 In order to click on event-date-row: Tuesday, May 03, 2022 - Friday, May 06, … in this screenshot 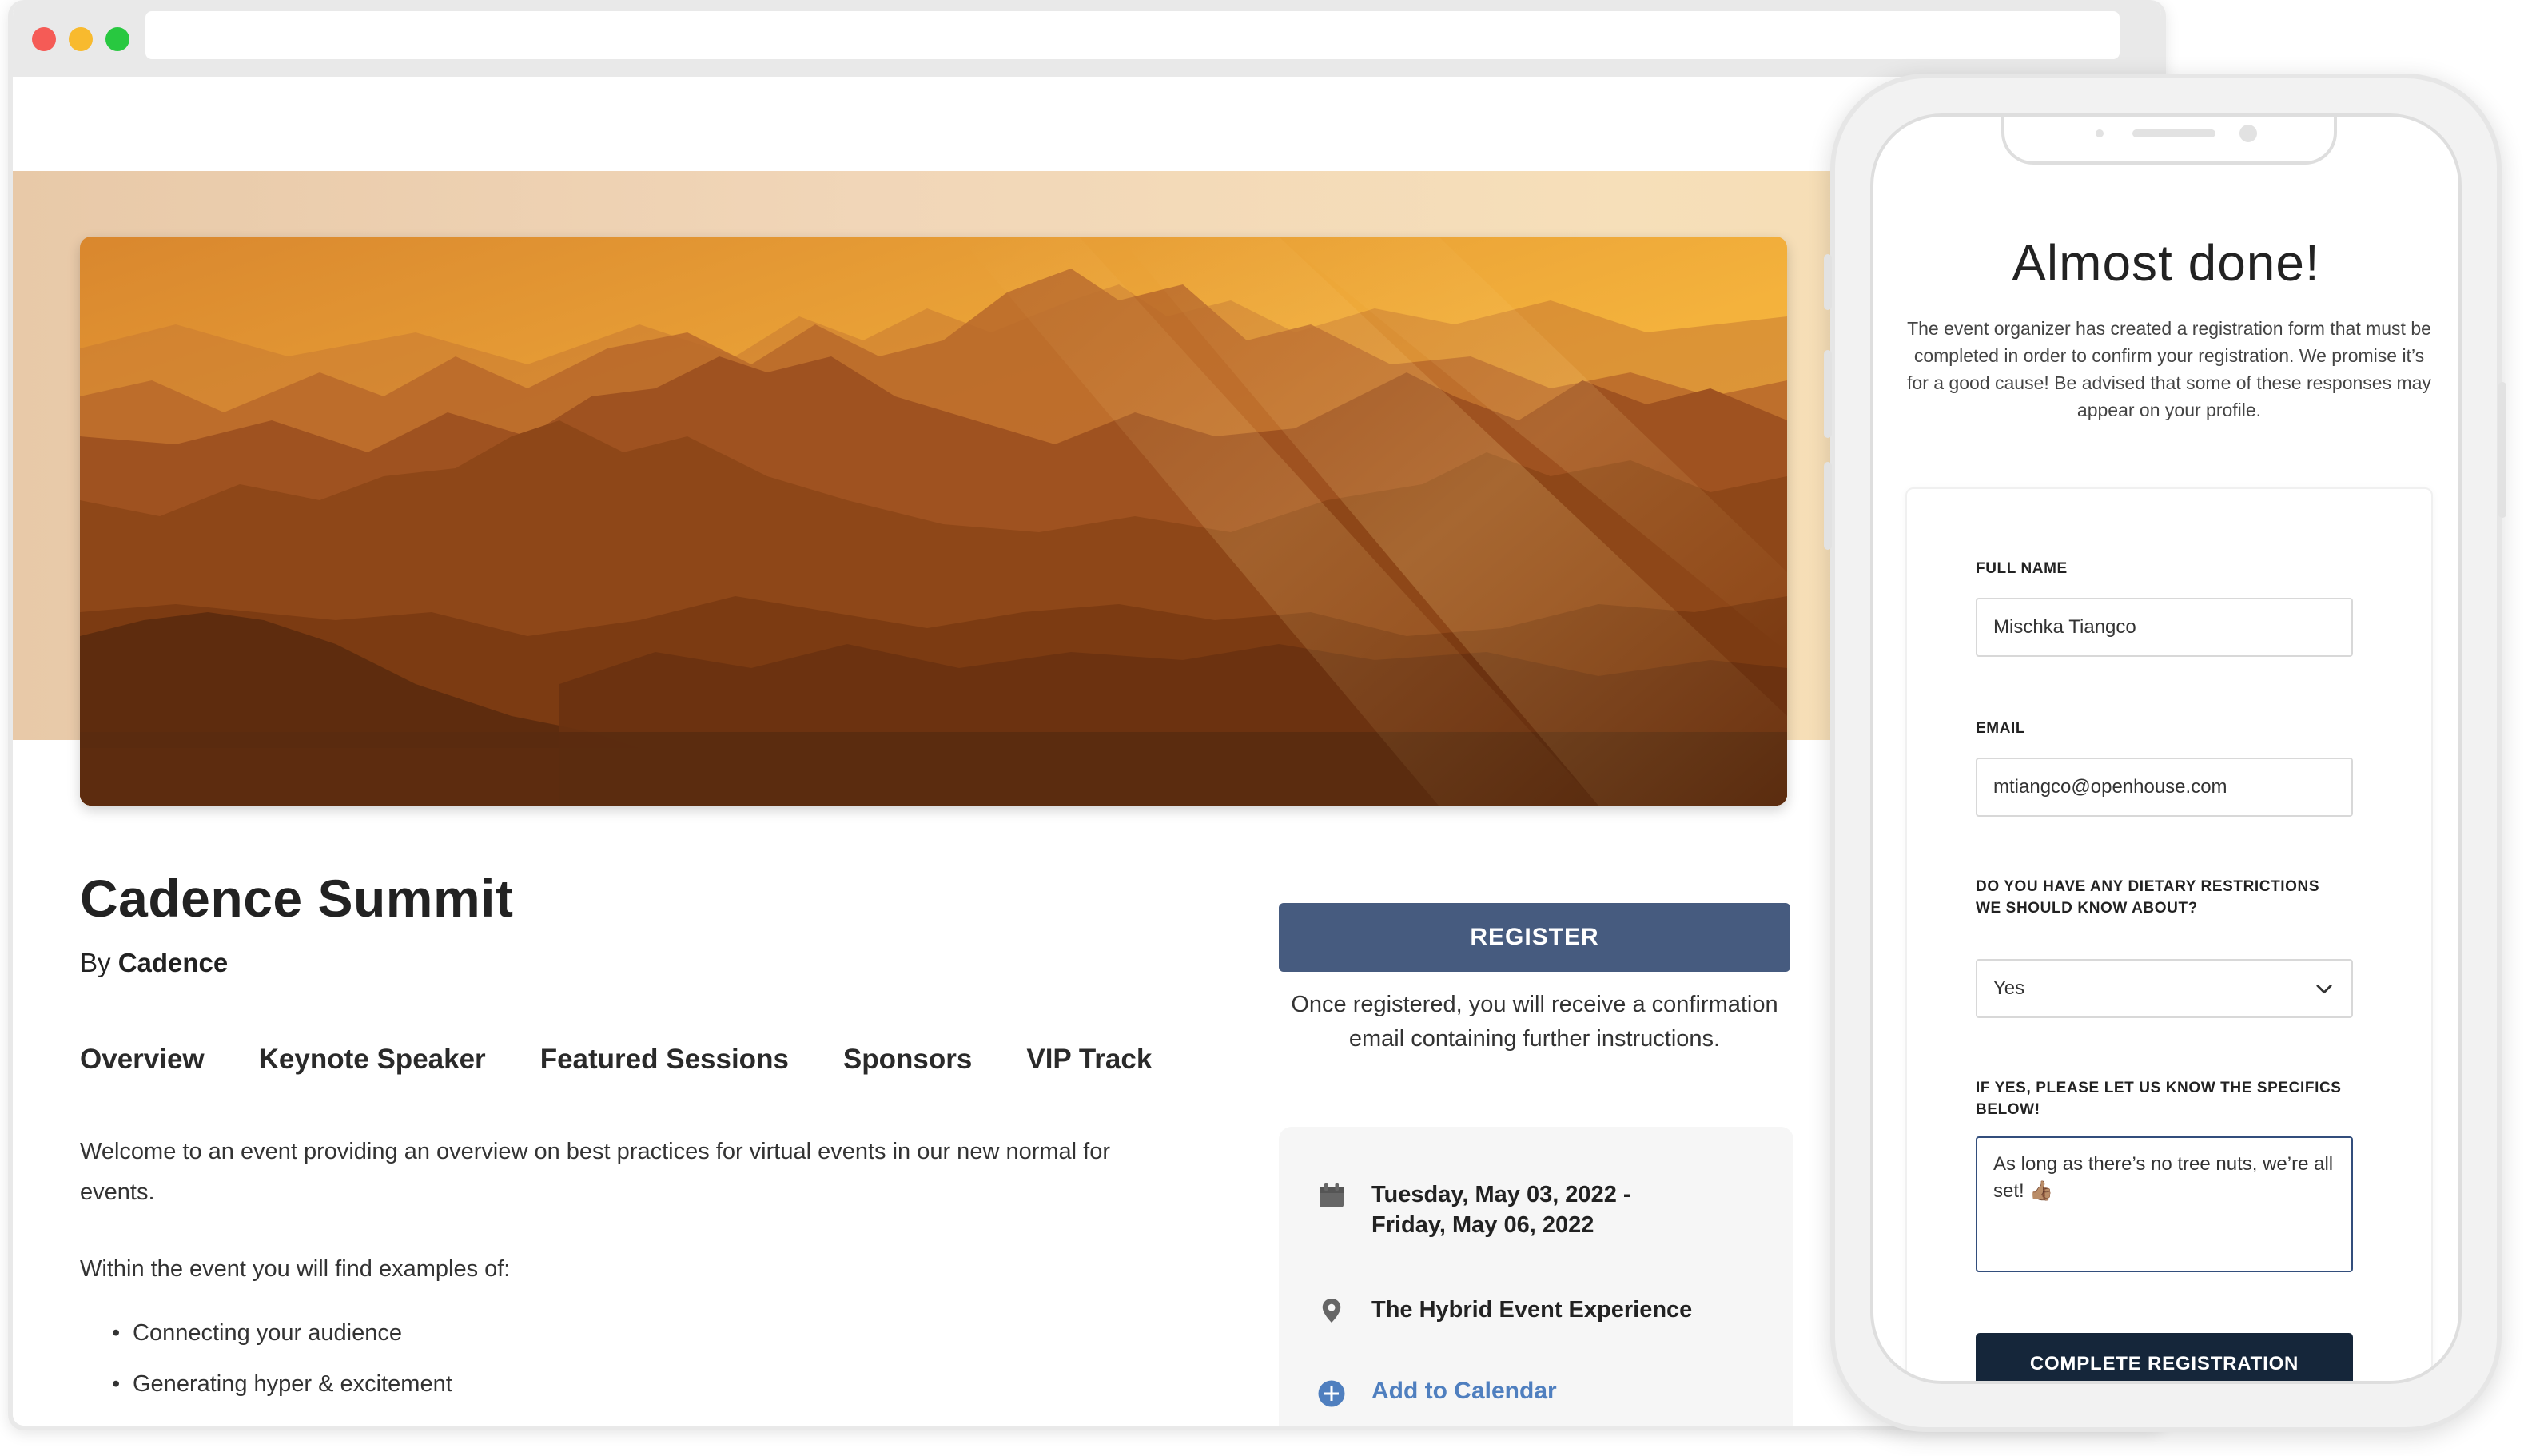, I will do `click(1474, 1210)`.